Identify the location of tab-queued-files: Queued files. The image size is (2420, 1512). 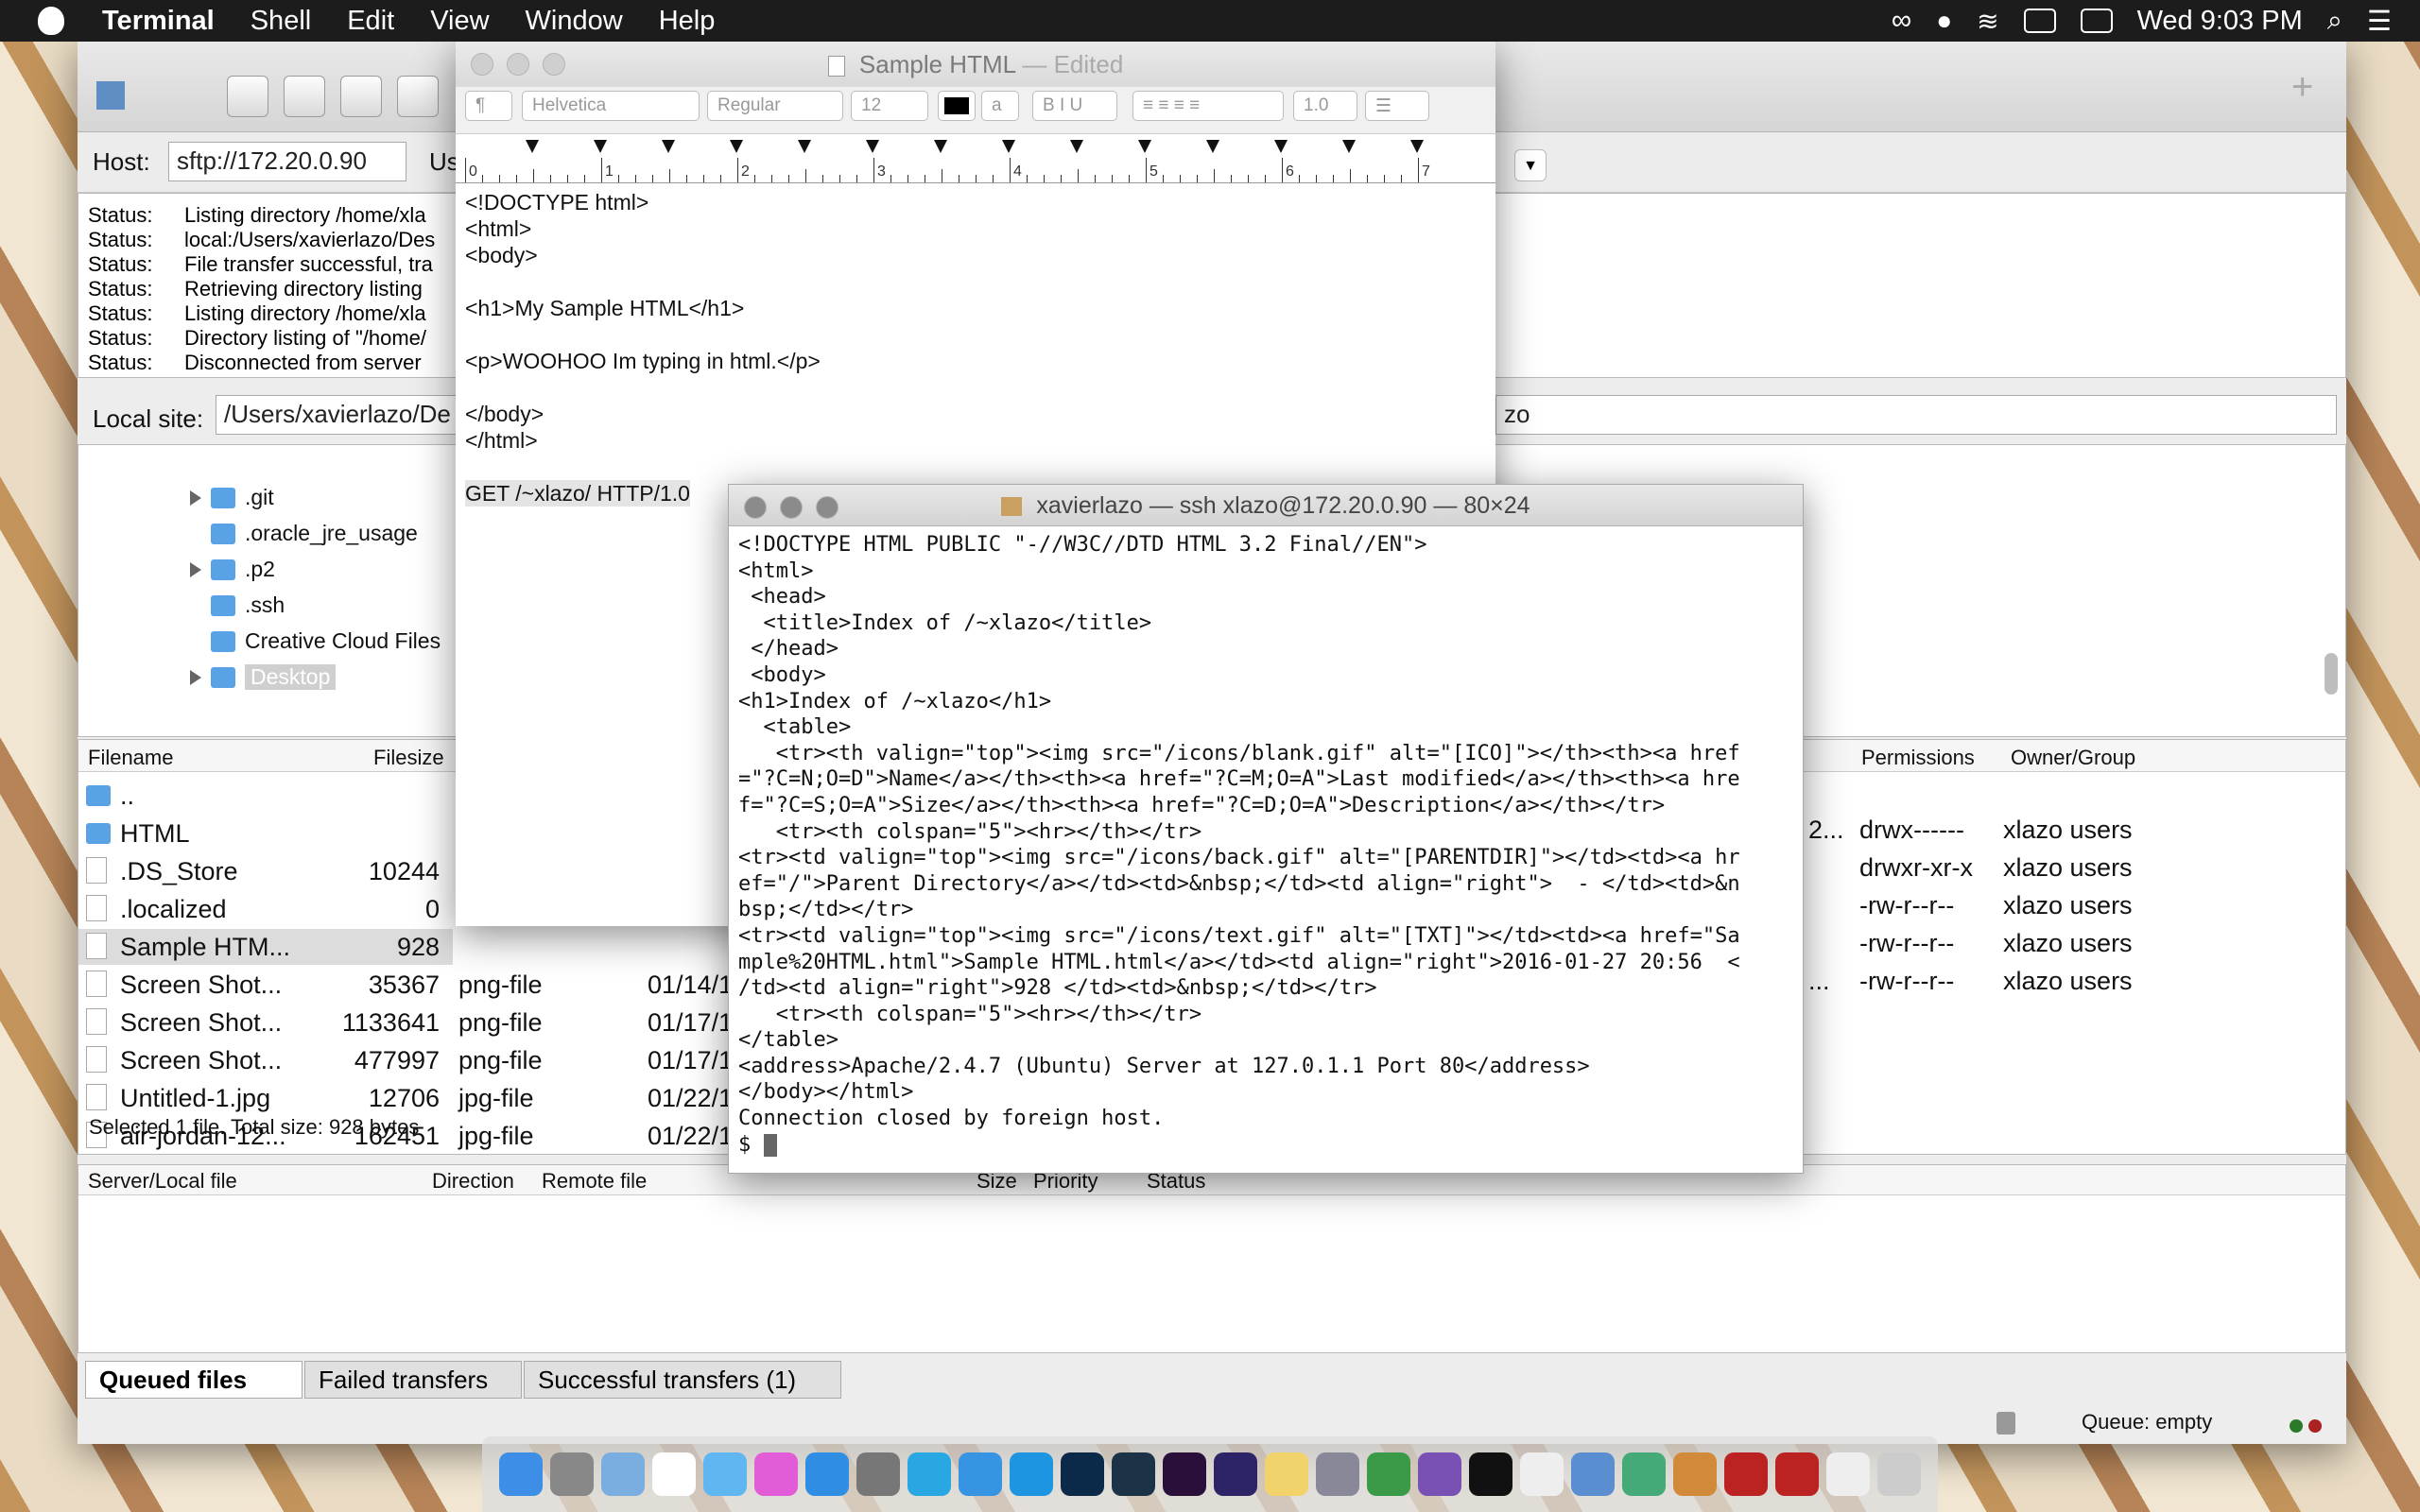
(193, 1380).